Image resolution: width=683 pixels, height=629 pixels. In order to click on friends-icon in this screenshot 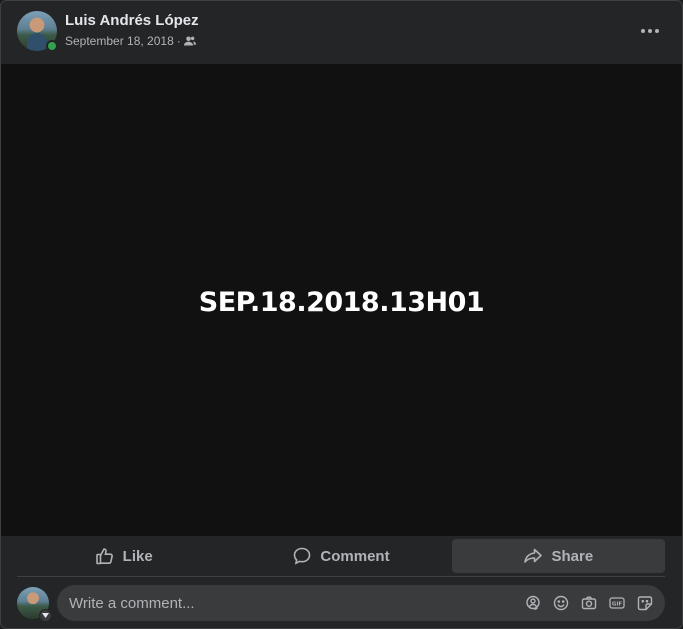, I will do `click(189, 41)`.